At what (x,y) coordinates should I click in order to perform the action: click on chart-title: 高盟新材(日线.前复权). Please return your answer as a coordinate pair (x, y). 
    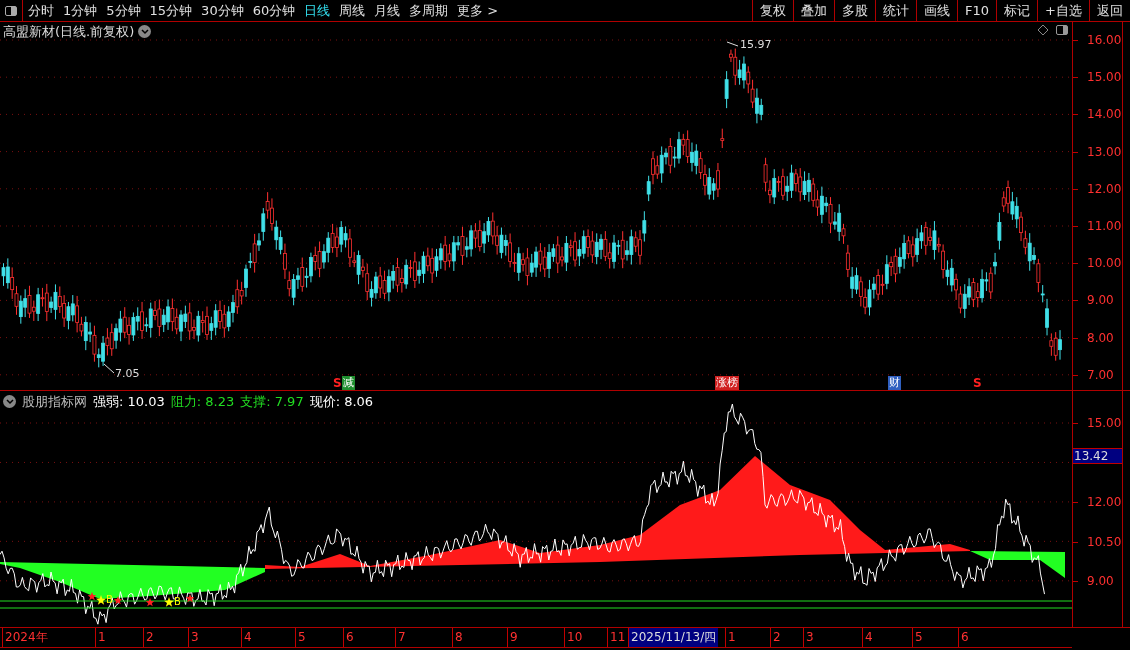
    Looking at the image, I should click on (69, 32).